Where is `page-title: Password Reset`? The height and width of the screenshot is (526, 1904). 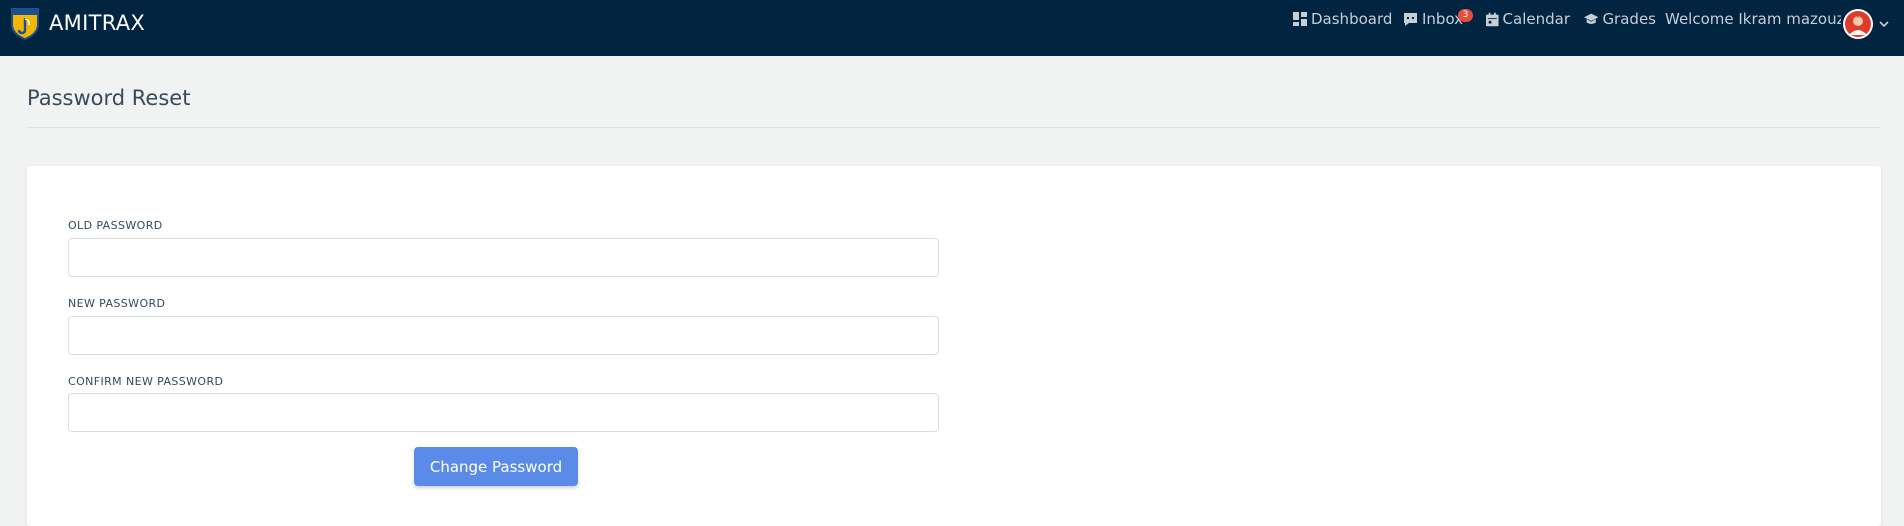
page-title: Password Reset is located at coordinates (109, 98).